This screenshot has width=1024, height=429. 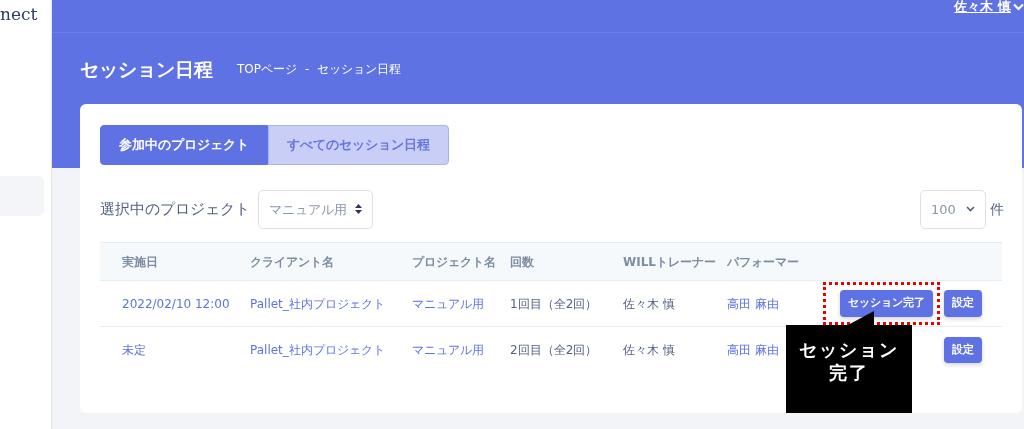 What do you see at coordinates (669, 261) in the screenshot?
I see `column-header: WILLトレーナー` at bounding box center [669, 261].